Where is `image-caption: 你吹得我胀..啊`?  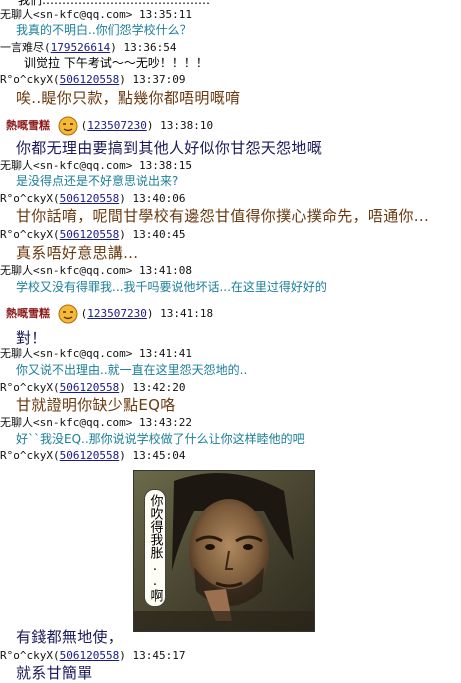
image-caption: 你吹得我胀..啊 is located at coordinates (155, 548).